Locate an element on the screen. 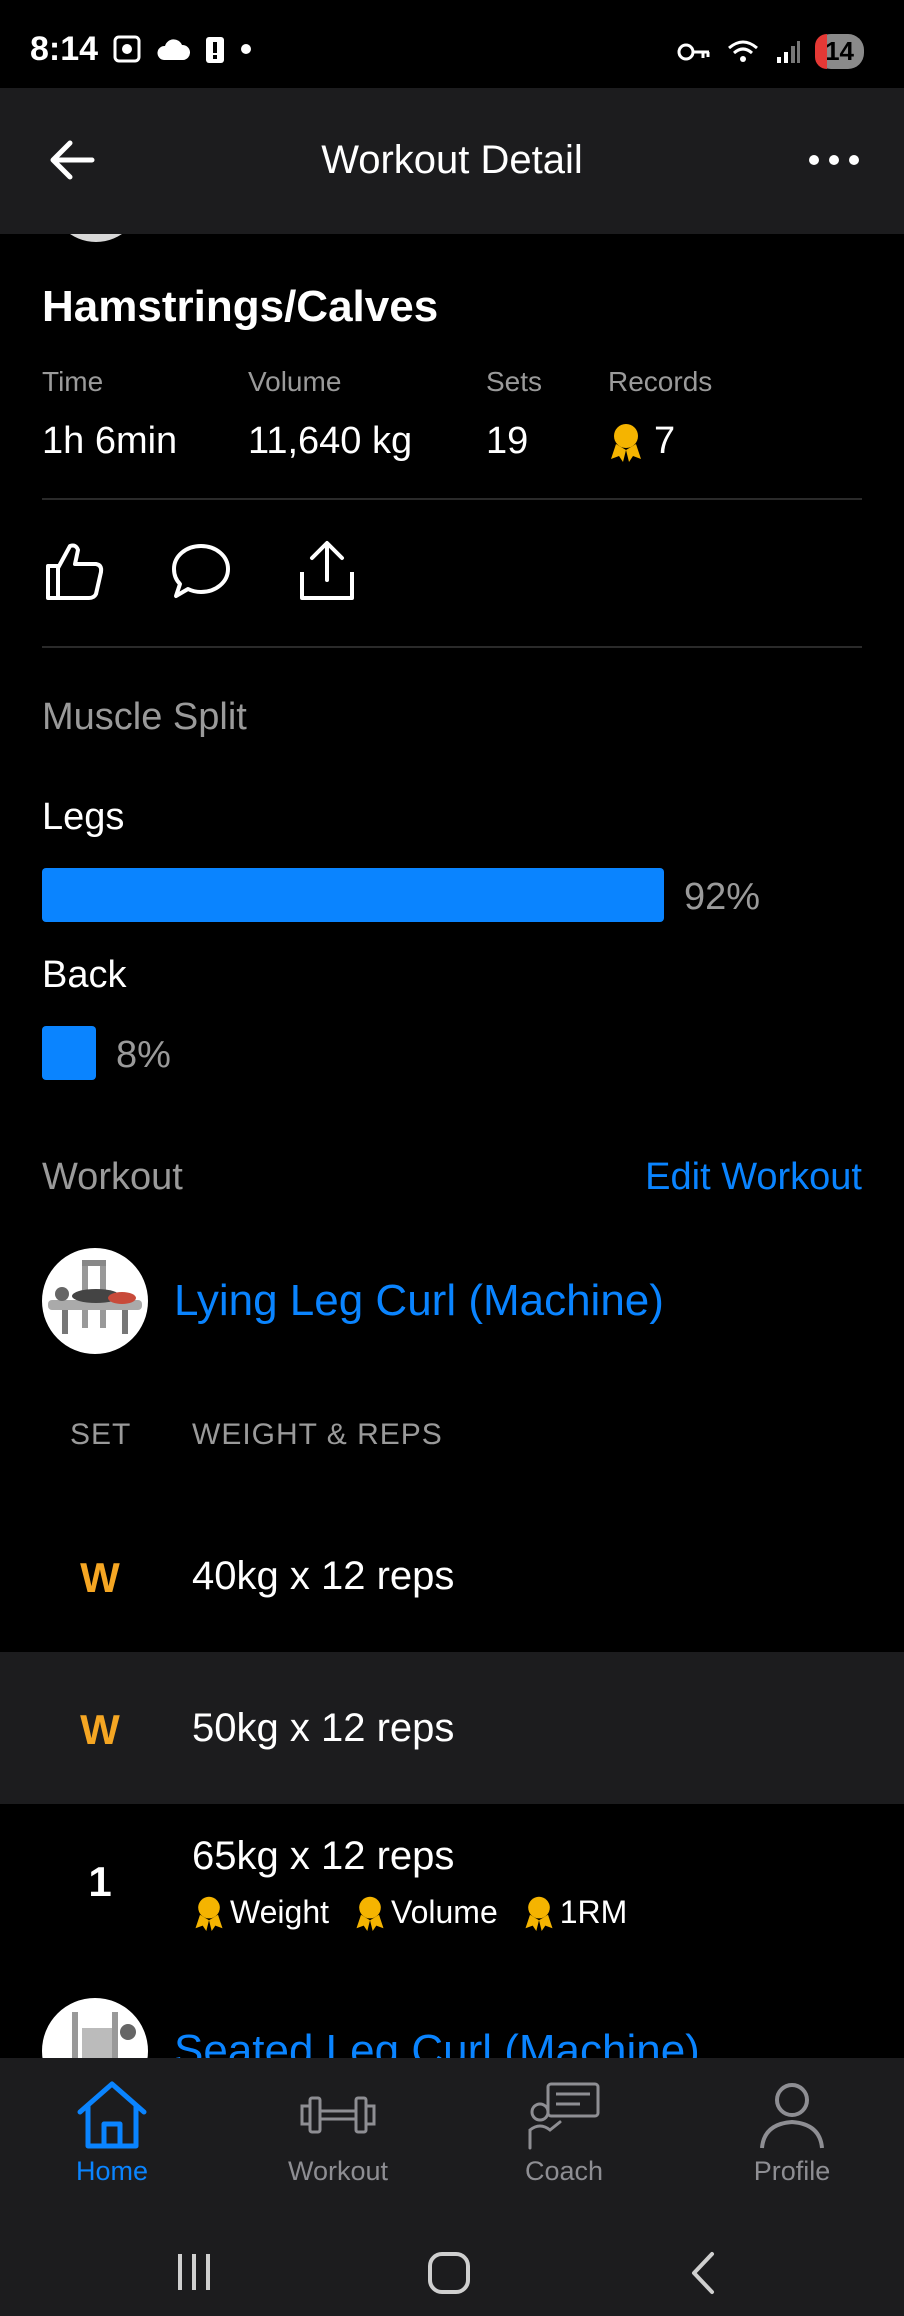 The image size is (904, 2316). more-horizontal-icon is located at coordinates (834, 160).